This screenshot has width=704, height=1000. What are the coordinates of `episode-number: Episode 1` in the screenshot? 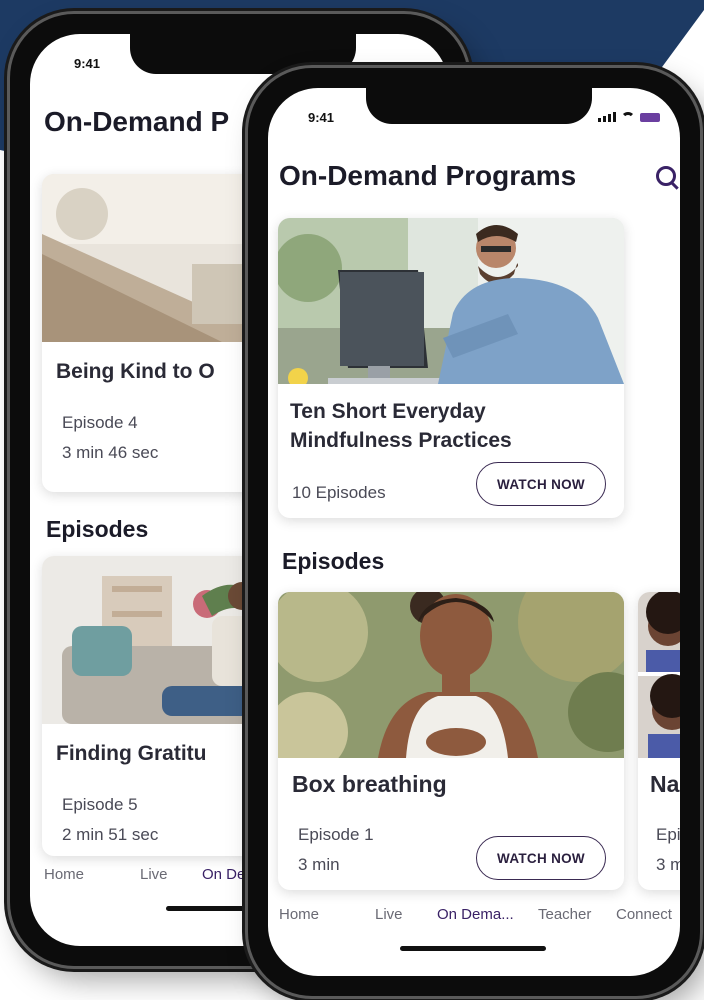 It's located at (336, 834).